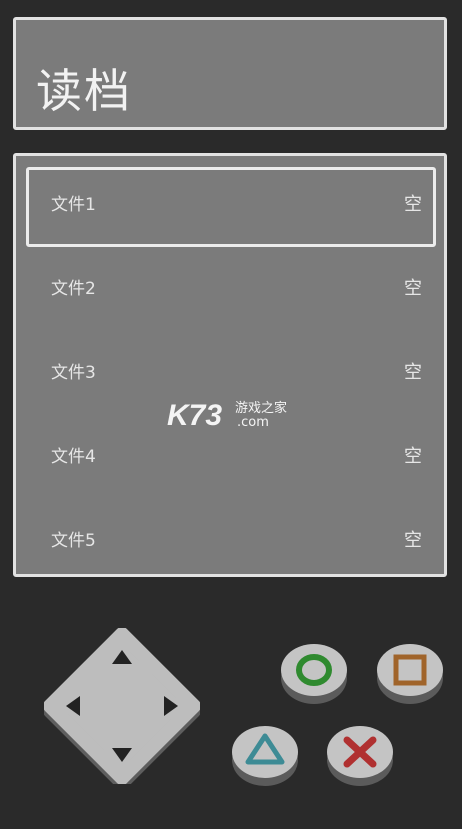  I want to click on slot-name: 文件3, so click(73, 373).